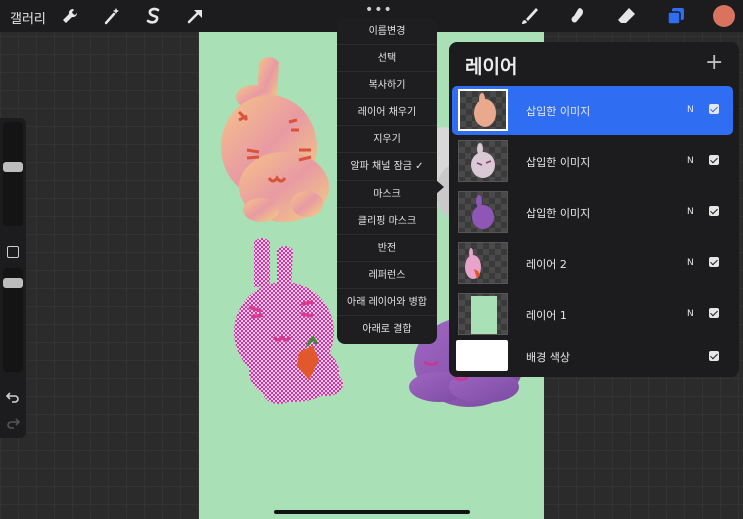  I want to click on menu-item-clipping-mask: 클리핑 마스크, so click(387, 221).